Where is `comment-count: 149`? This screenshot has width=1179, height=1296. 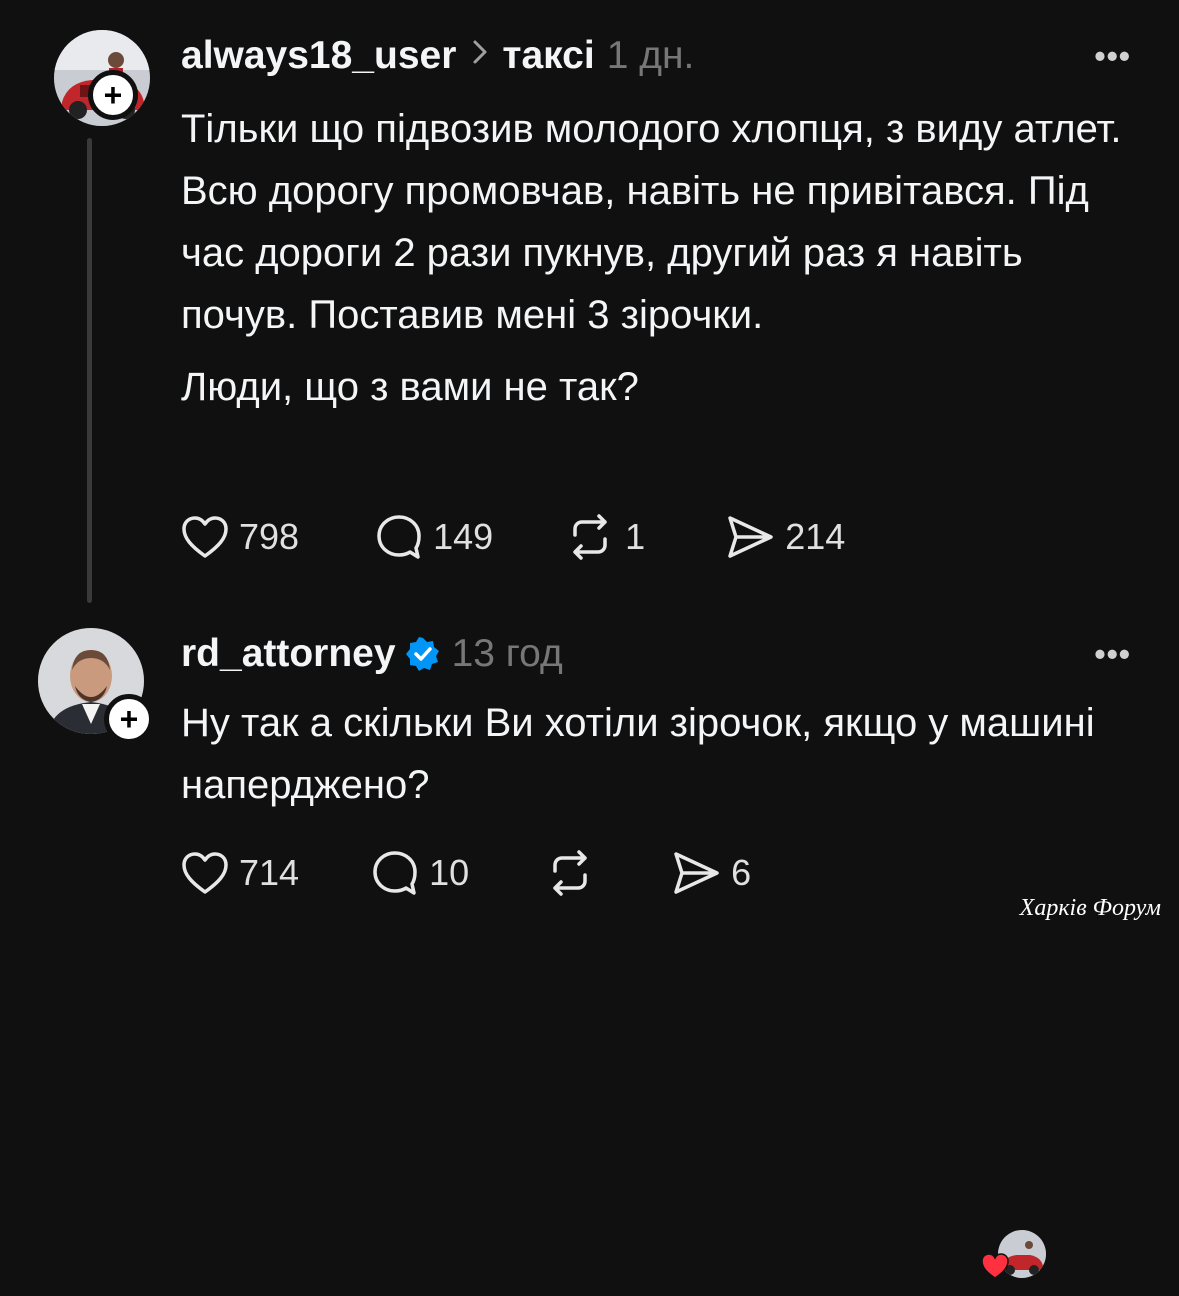
comment-count: 149 is located at coordinates (463, 536).